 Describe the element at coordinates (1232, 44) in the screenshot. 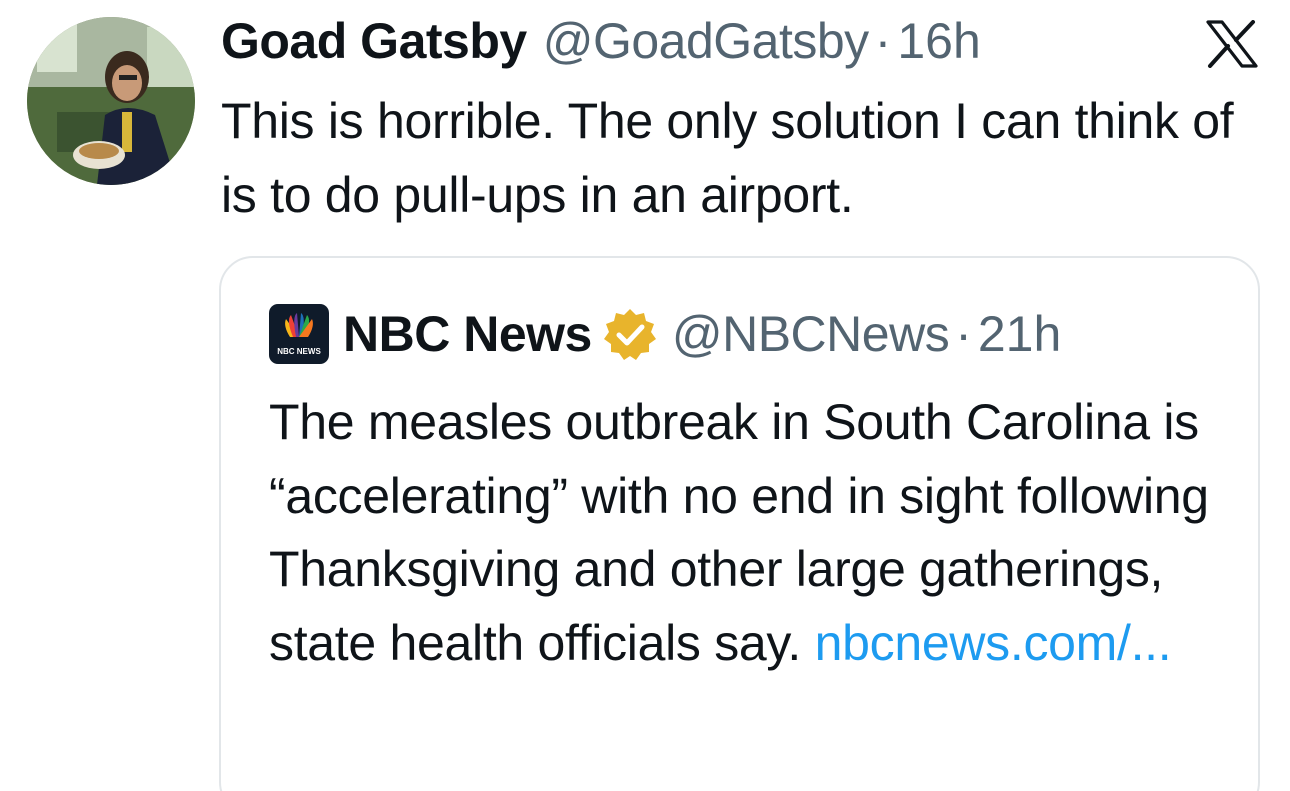

I see `x-logo-icon` at that location.